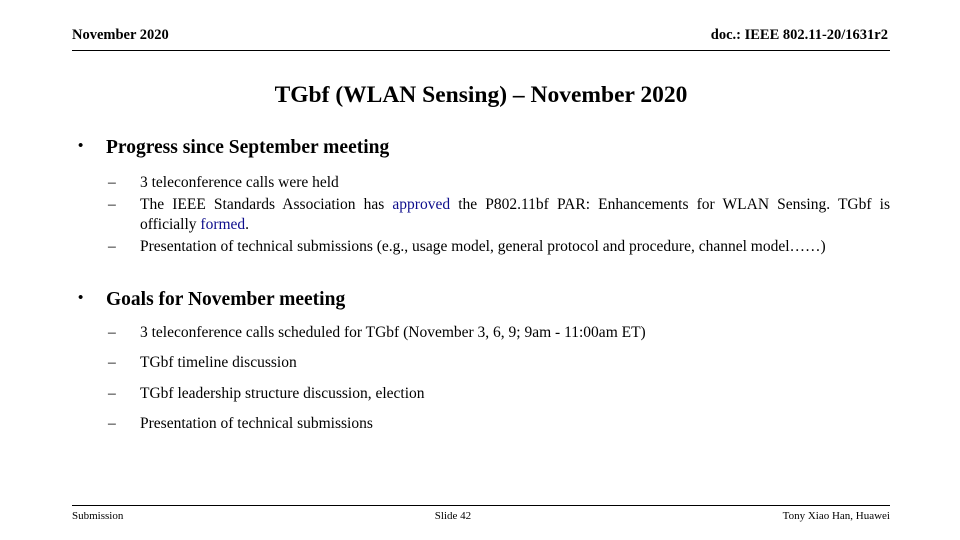 The height and width of the screenshot is (540, 960). Describe the element at coordinates (799, 35) in the screenshot. I see `header-document-reference: doc.: IEEE 802.11-20/1631r2` at that location.